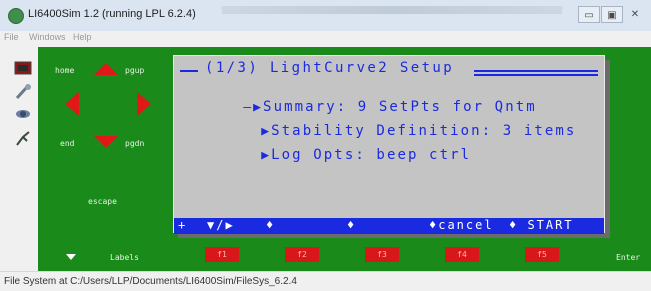 The image size is (651, 291). Describe the element at coordinates (112, 14) in the screenshot. I see `window-title: LI6400Sim 1.2 (running LPL 6.2.4)` at that location.